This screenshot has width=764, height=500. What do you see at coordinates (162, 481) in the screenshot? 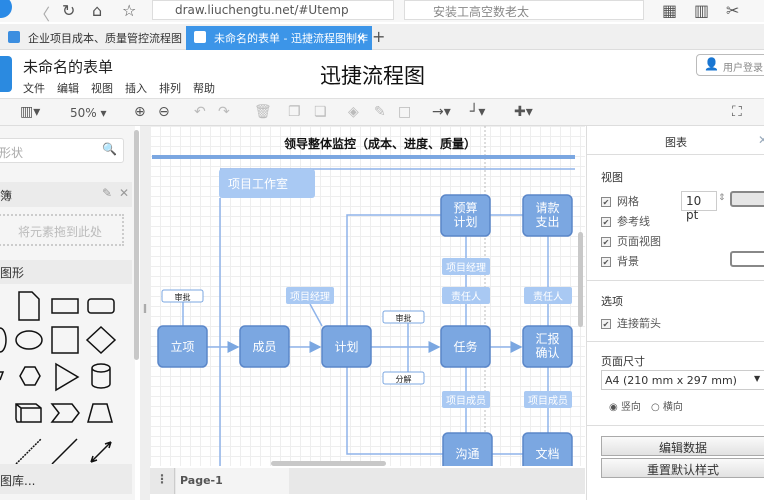
I see `page-menu-icon: ⋮` at bounding box center [162, 481].